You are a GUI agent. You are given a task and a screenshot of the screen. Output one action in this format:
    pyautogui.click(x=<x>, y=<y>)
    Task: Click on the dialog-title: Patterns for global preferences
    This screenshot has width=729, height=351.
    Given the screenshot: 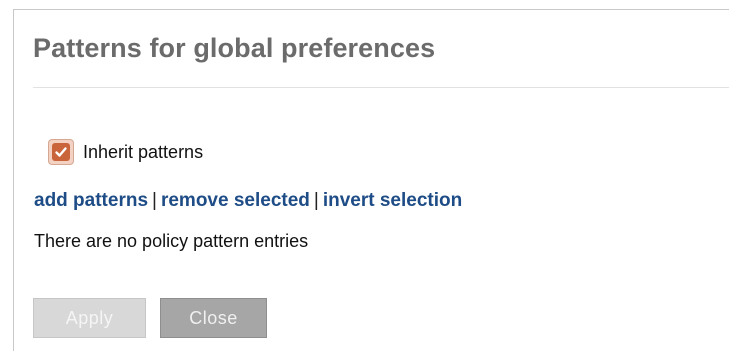 What is the action you would take?
    pyautogui.click(x=234, y=48)
    